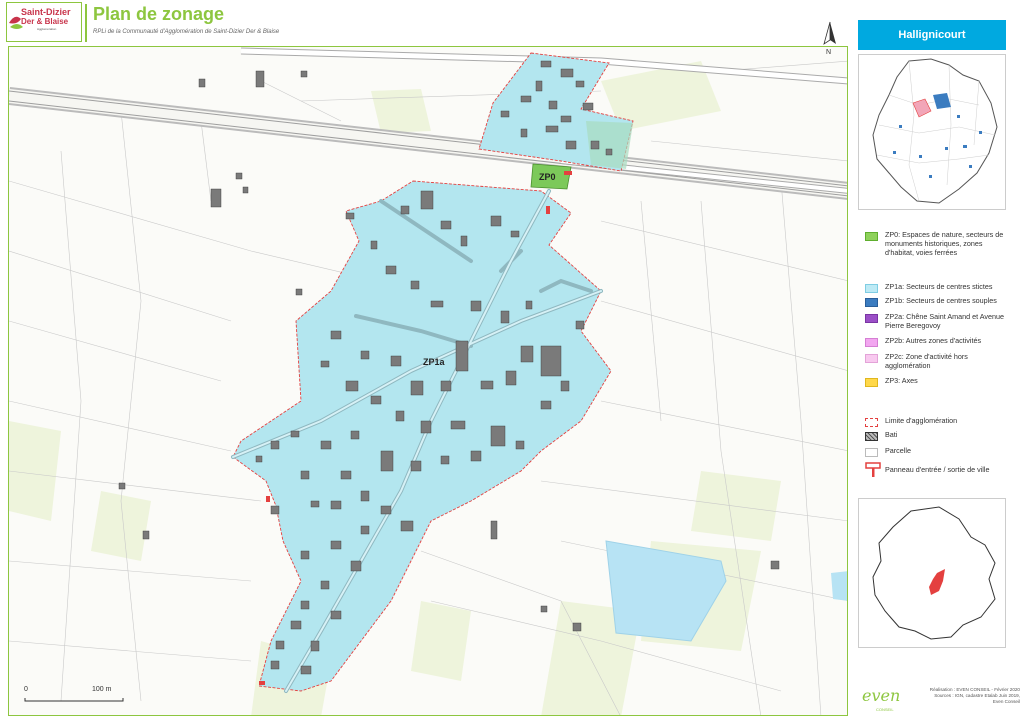 This screenshot has width=1024, height=724. I want to click on scale-bar, so click(74, 700).